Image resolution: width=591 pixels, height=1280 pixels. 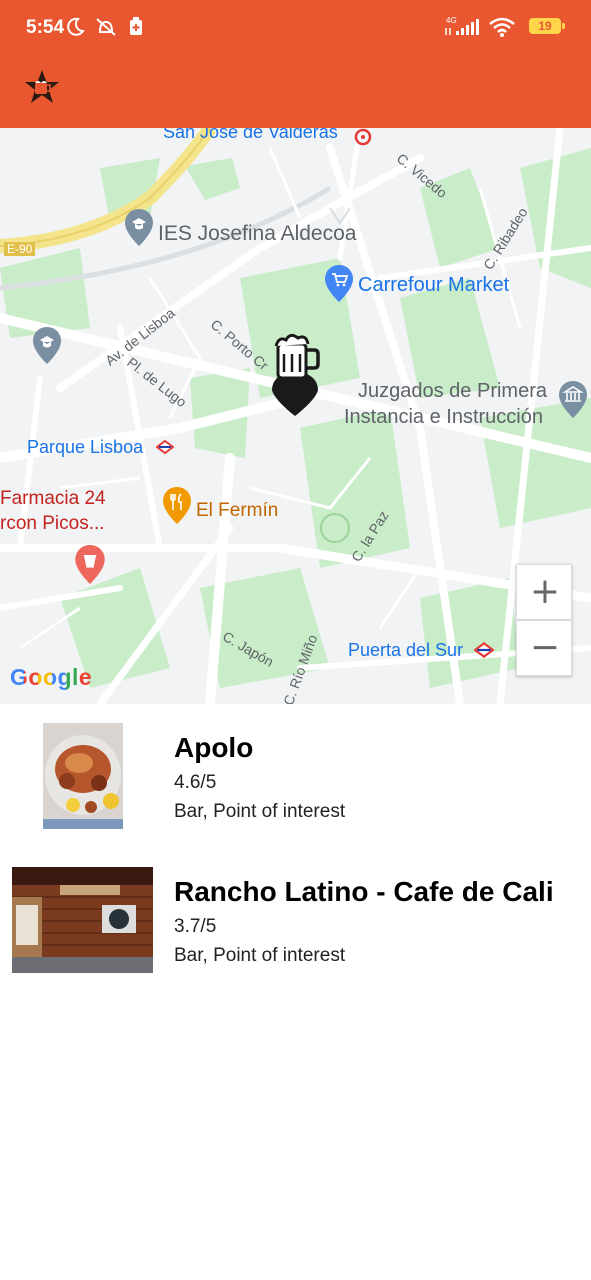 I want to click on map-label-san-jose: San José de Valderas, so click(x=250, y=135).